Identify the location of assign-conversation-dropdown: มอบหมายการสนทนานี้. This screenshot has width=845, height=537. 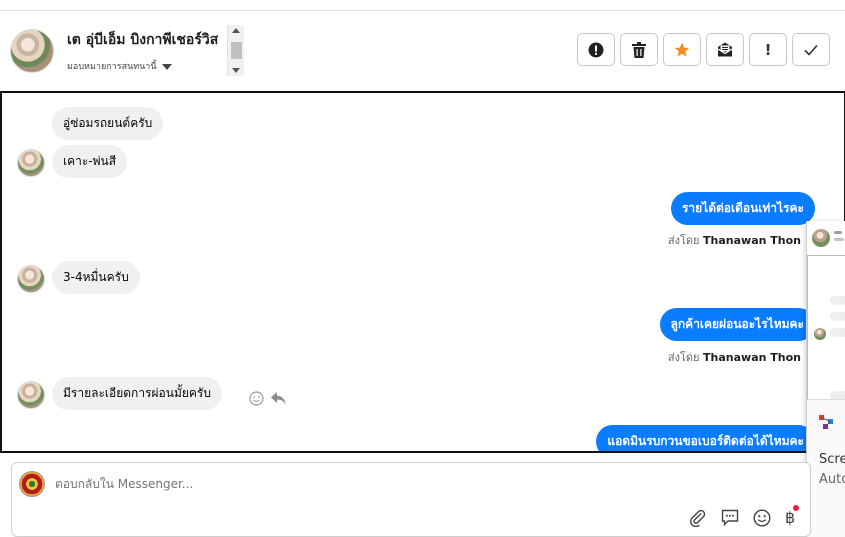
(119, 66).